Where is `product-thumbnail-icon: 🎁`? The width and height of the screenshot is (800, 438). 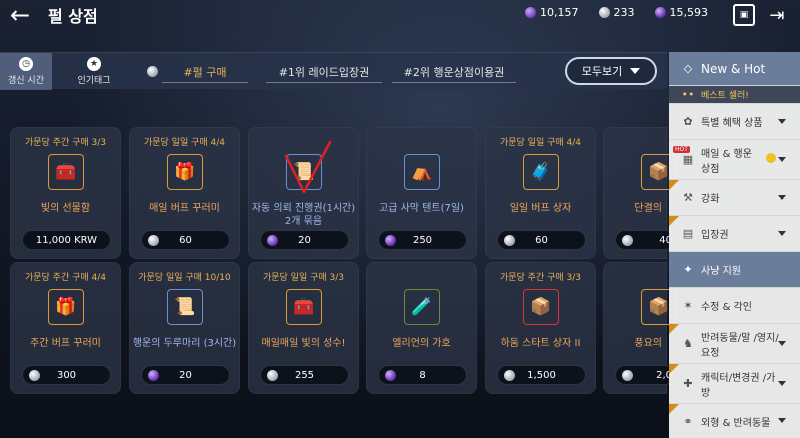 product-thumbnail-icon: 🎁 is located at coordinates (185, 172).